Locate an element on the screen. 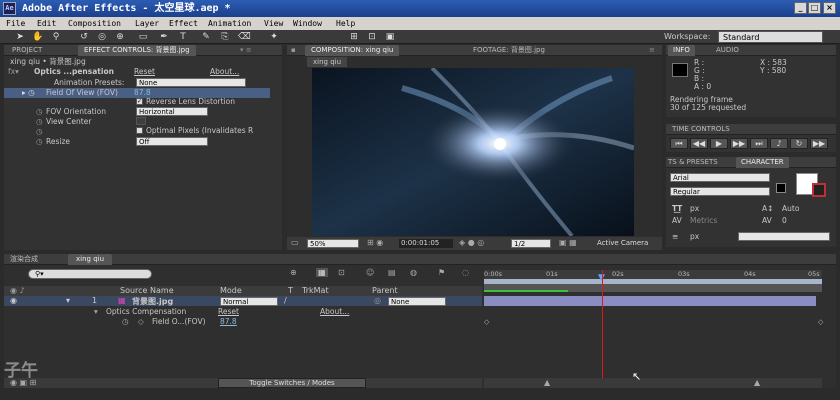 The height and width of the screenshot is (400, 840). comp-name-tab: xing qiu is located at coordinates (327, 62).